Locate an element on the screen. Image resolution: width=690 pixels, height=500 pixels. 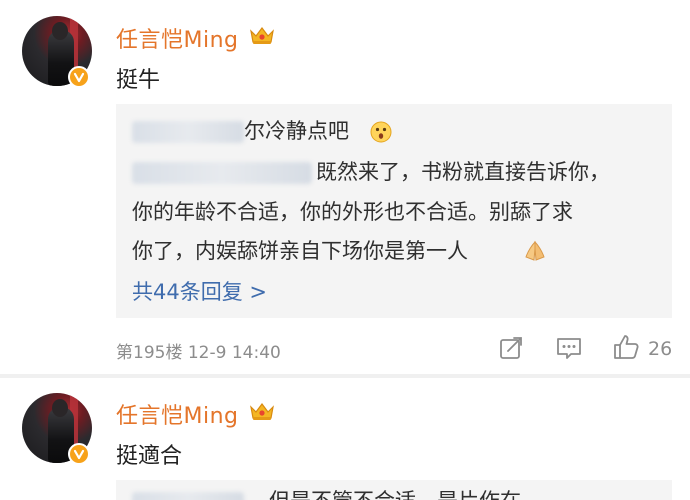
like-count: 26 is located at coordinates (660, 349).